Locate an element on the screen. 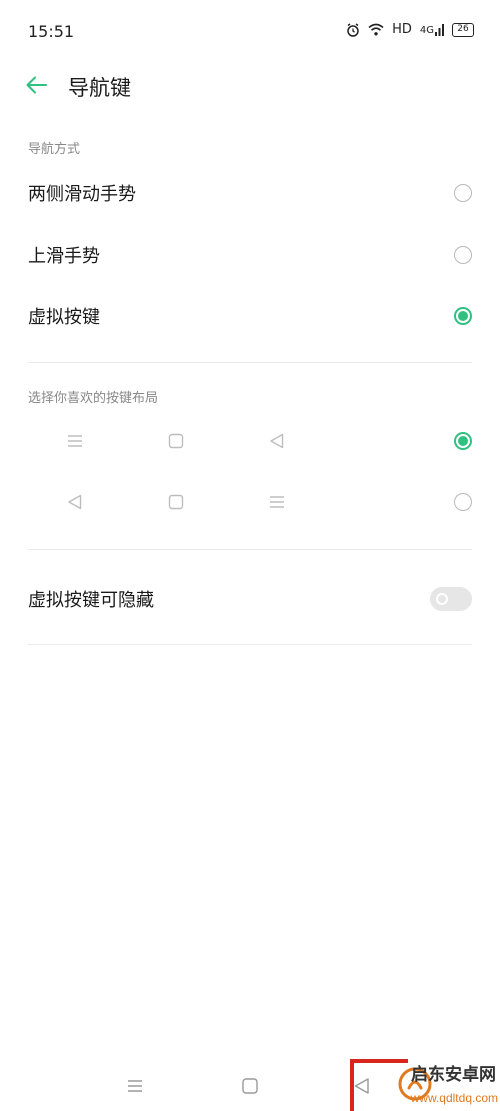 Image resolution: width=500 pixels, height=1111 pixels. network-type: 4G is located at coordinates (426, 30).